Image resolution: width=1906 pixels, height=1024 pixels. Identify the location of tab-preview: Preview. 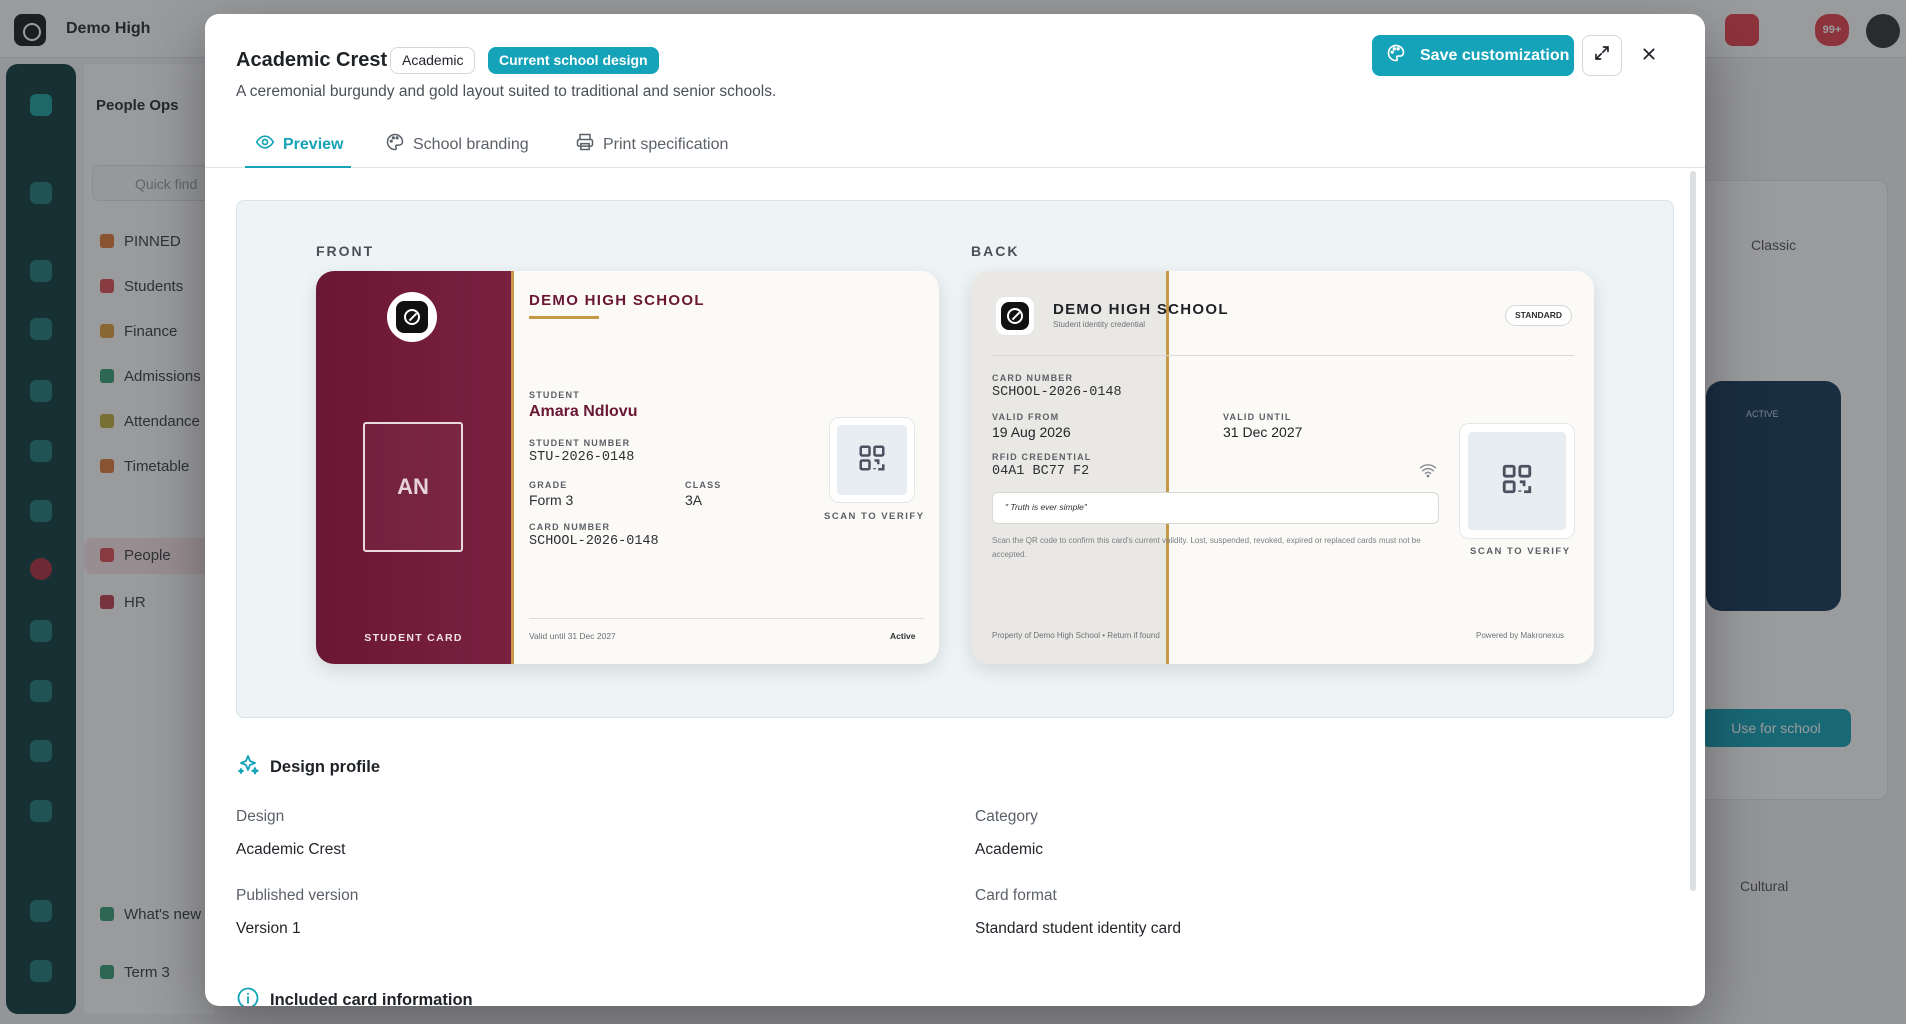
(299, 144).